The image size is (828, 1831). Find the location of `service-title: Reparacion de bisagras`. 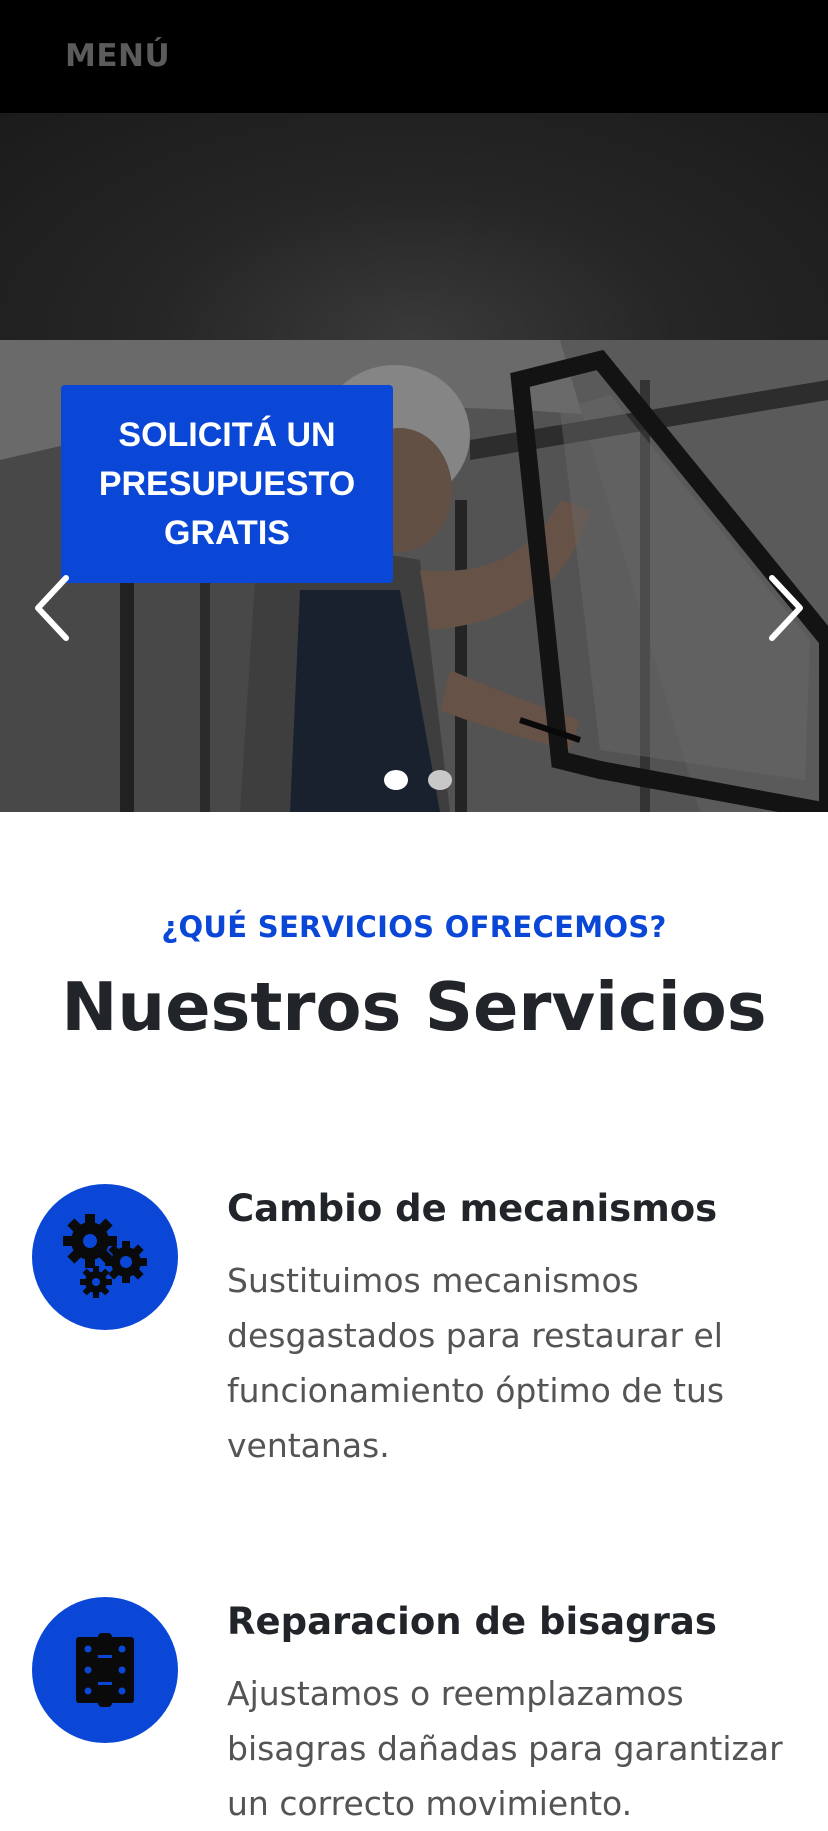

service-title: Reparacion de bisagras is located at coordinates (472, 1621).